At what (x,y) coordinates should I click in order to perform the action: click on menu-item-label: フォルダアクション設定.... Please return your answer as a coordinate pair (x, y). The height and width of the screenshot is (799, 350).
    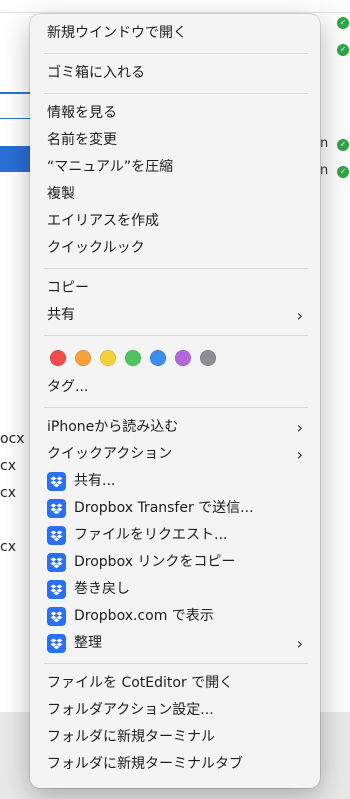
    Looking at the image, I should click on (130, 710).